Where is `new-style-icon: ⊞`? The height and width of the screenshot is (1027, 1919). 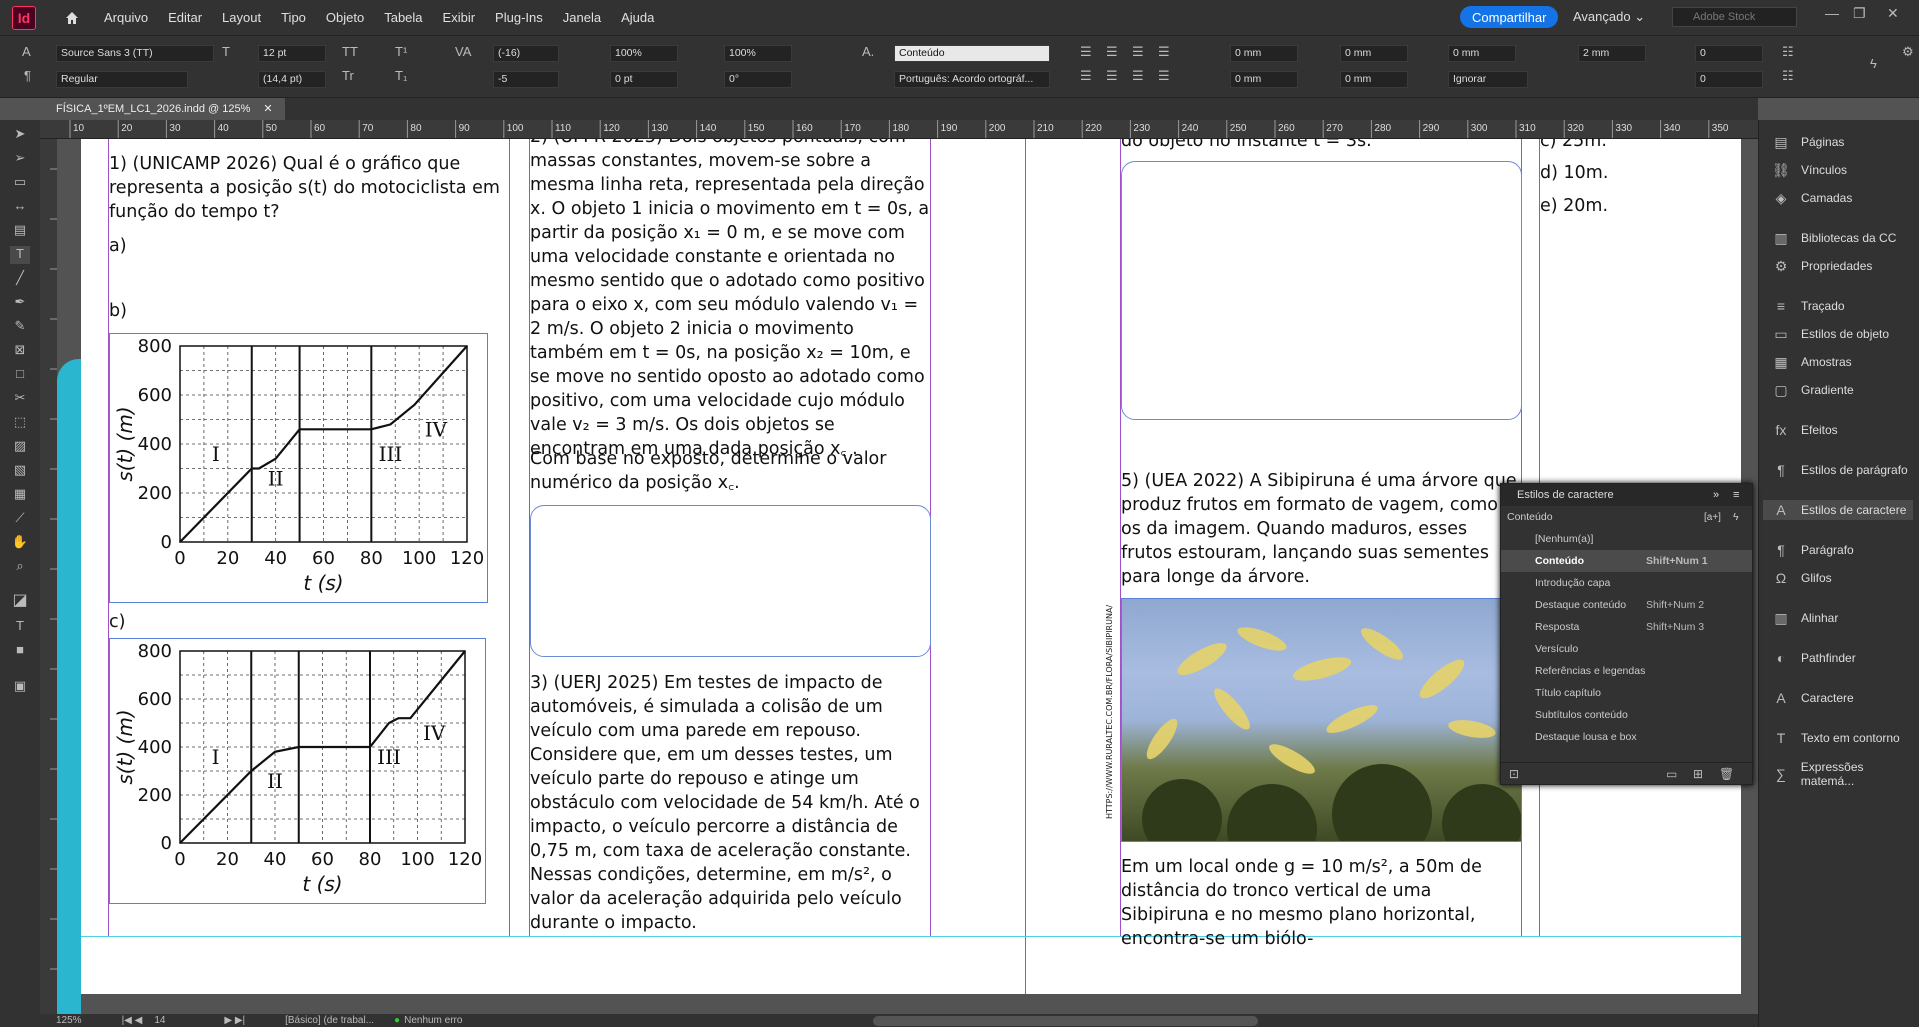
new-style-icon: ⊞ is located at coordinates (1698, 774).